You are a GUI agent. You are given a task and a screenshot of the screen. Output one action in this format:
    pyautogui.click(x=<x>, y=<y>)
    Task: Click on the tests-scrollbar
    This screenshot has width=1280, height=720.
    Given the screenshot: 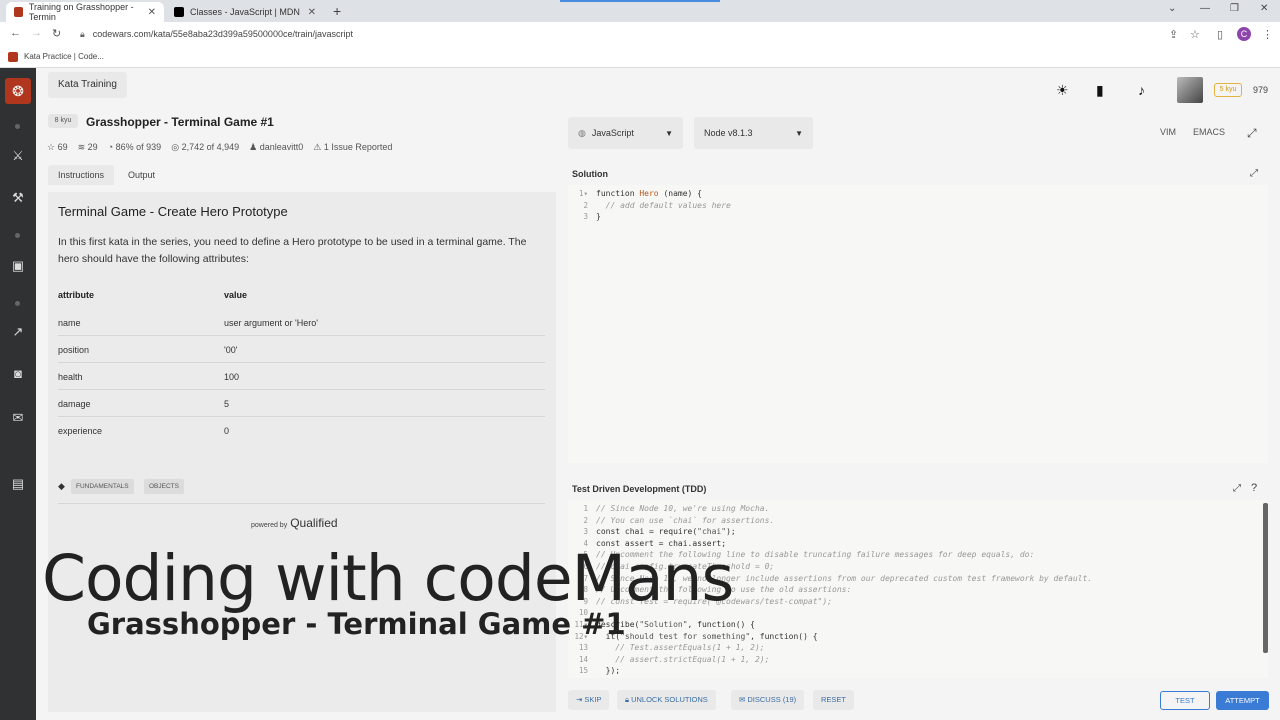 What is the action you would take?
    pyautogui.click(x=1265, y=578)
    